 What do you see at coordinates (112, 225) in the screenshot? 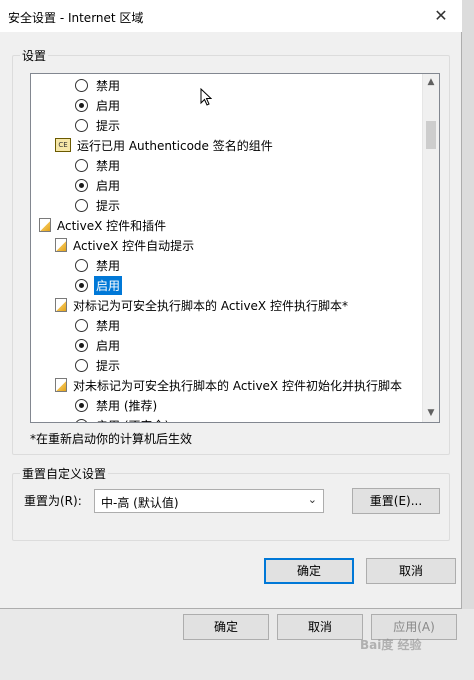
I see `setting-category-label: ActiveX 控件和插件` at bounding box center [112, 225].